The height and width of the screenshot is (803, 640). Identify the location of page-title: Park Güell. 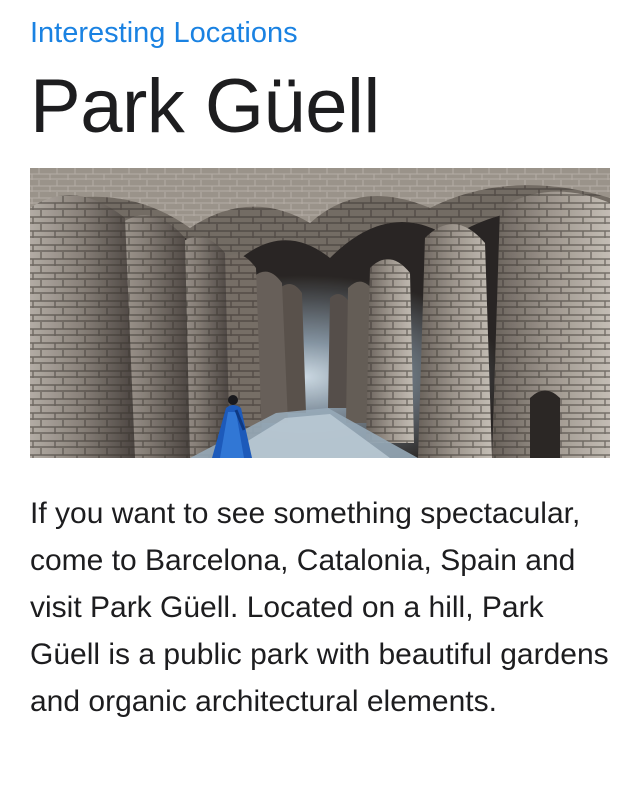
(205, 106).